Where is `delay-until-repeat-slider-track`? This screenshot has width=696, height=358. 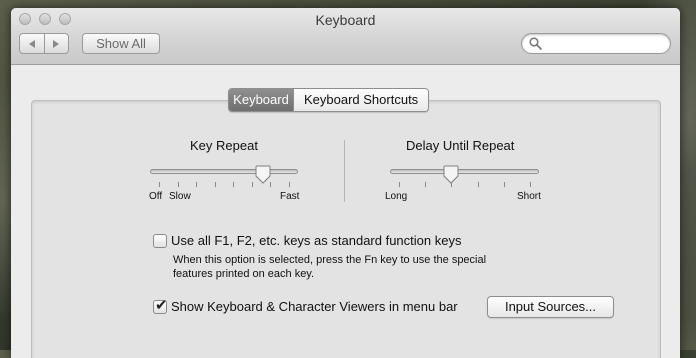 delay-until-repeat-slider-track is located at coordinates (464, 171).